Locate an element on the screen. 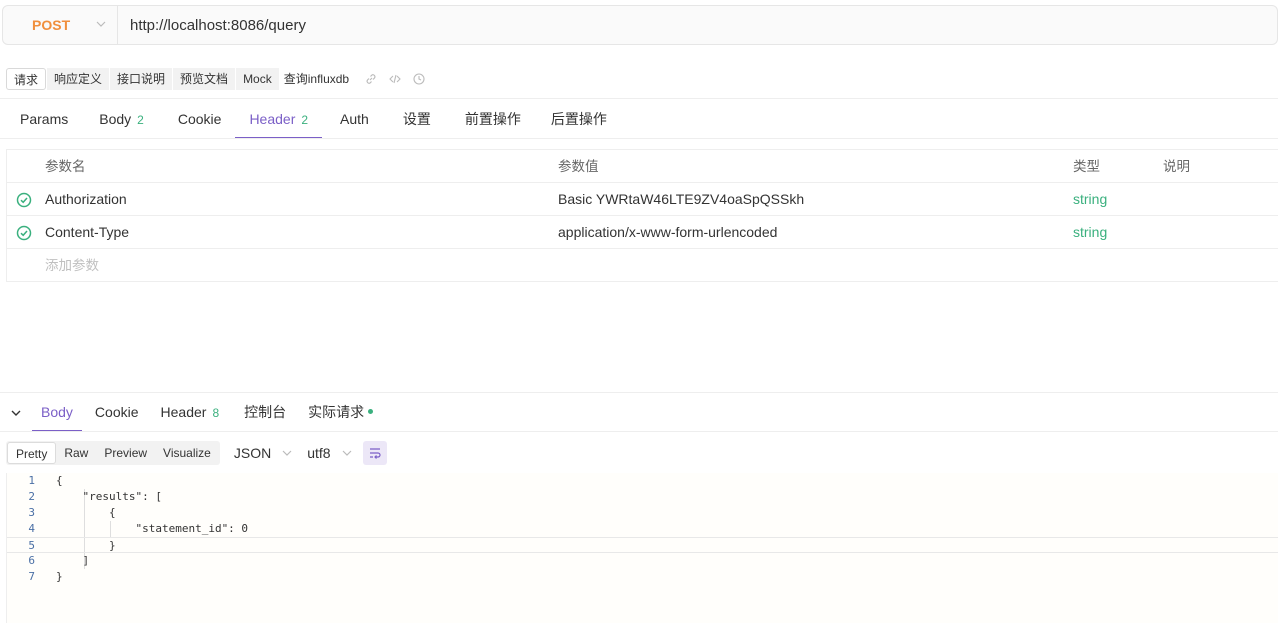 This screenshot has width=1278, height=623. method-select: POST is located at coordinates (60, 25).